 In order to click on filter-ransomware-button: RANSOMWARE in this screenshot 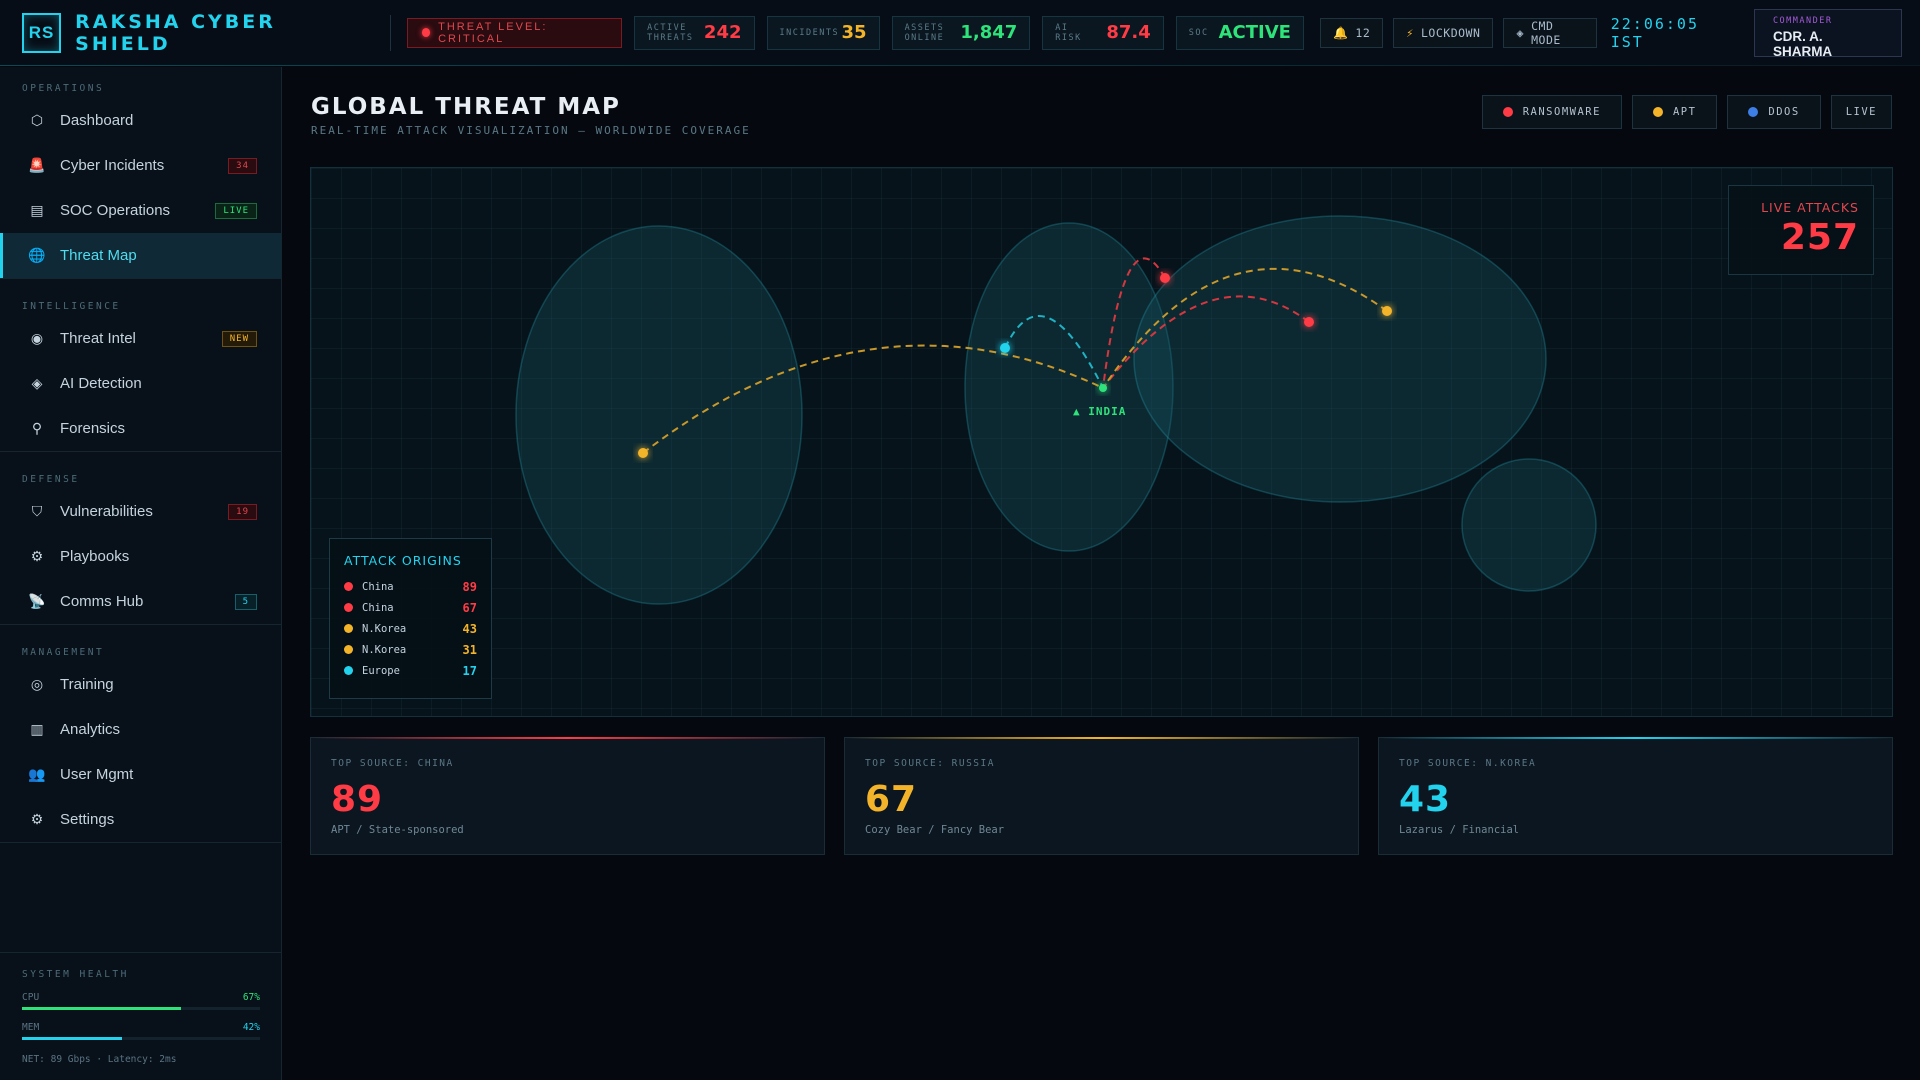, I will do `click(1551, 112)`.